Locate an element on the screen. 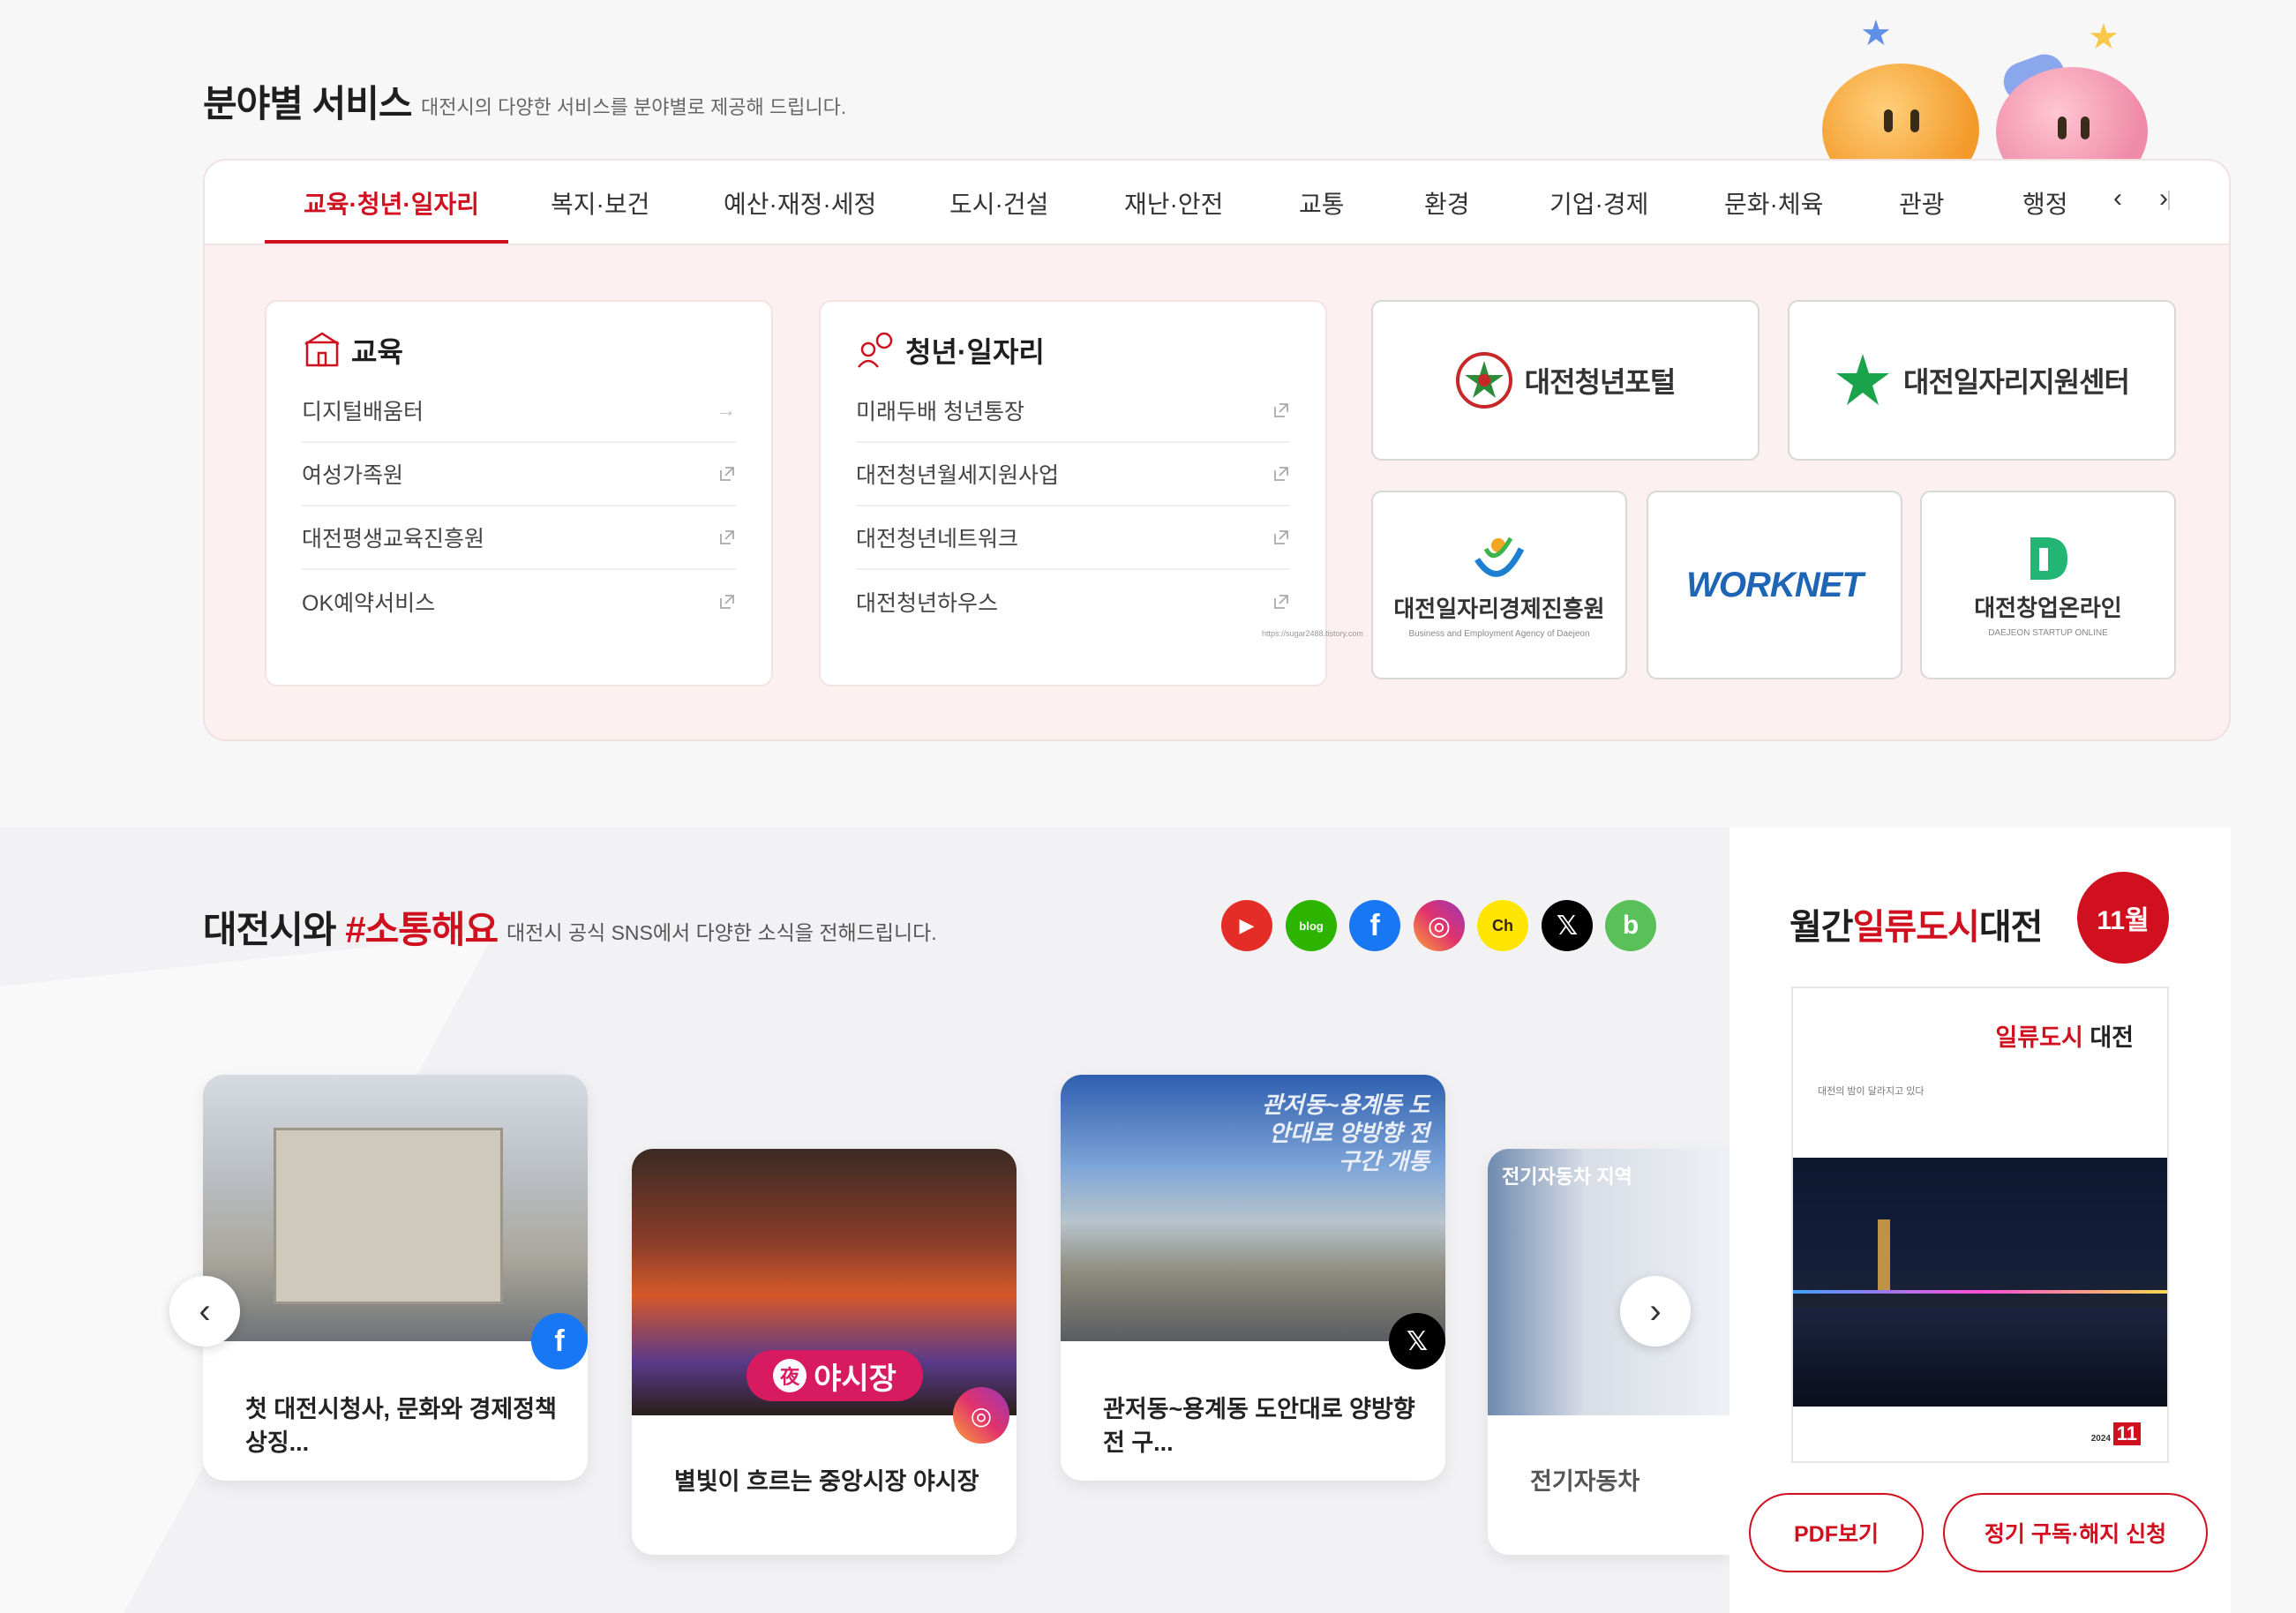 The height and width of the screenshot is (1613, 2296). worknet-logo: WORKNET is located at coordinates (1775, 584).